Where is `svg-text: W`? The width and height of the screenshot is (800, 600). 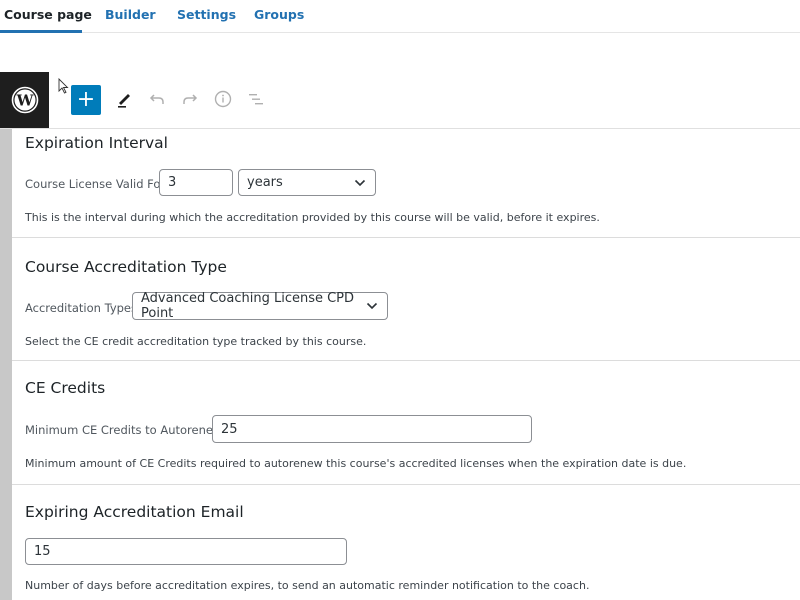 svg-text: W is located at coordinates (24, 101).